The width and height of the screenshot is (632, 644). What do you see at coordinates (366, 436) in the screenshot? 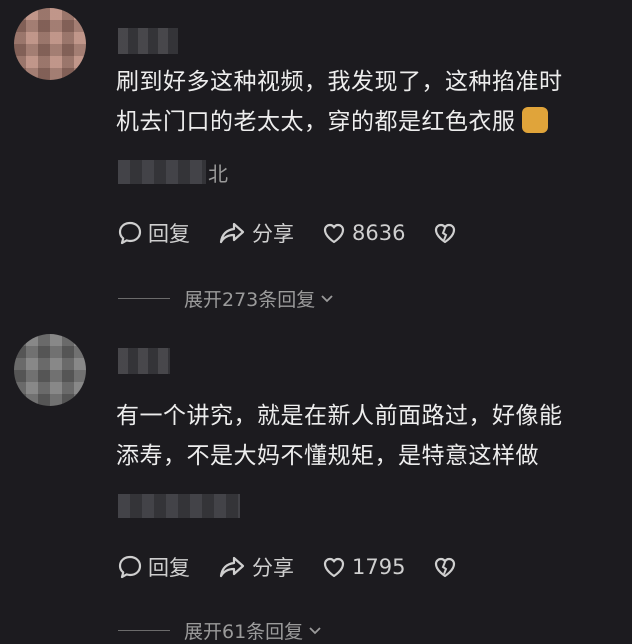
I see `comment-text: 有一个讲究，就是在新人前面路过，好像能 添寿，不是大妈不懂规矩，是特意这样做` at bounding box center [366, 436].